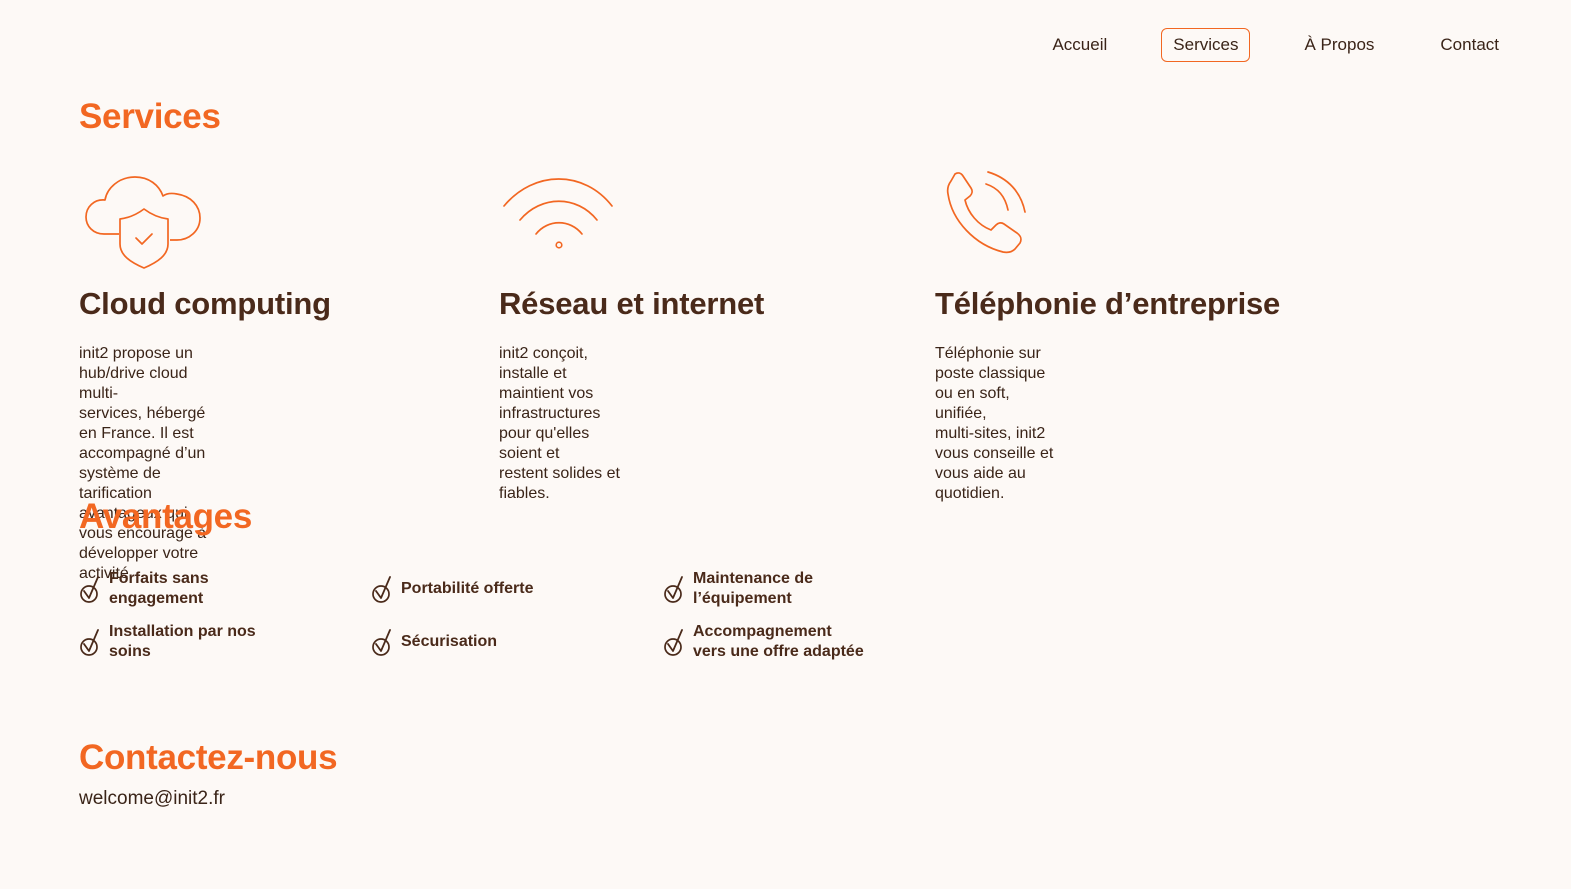  I want to click on advantage-item: Accompagnement vers une offre adaptée, so click(763, 642).